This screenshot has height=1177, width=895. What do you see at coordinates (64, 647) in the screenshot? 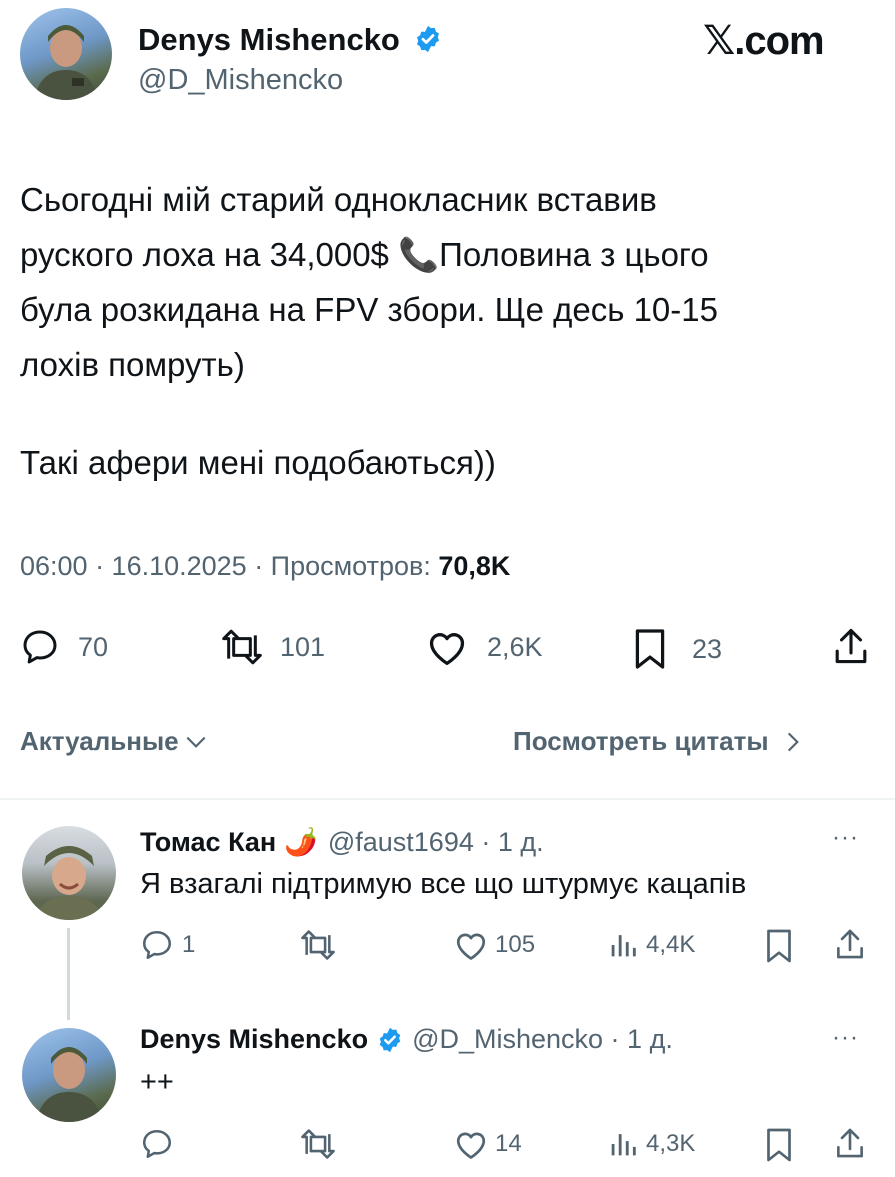
I see `reply-button: 70` at bounding box center [64, 647].